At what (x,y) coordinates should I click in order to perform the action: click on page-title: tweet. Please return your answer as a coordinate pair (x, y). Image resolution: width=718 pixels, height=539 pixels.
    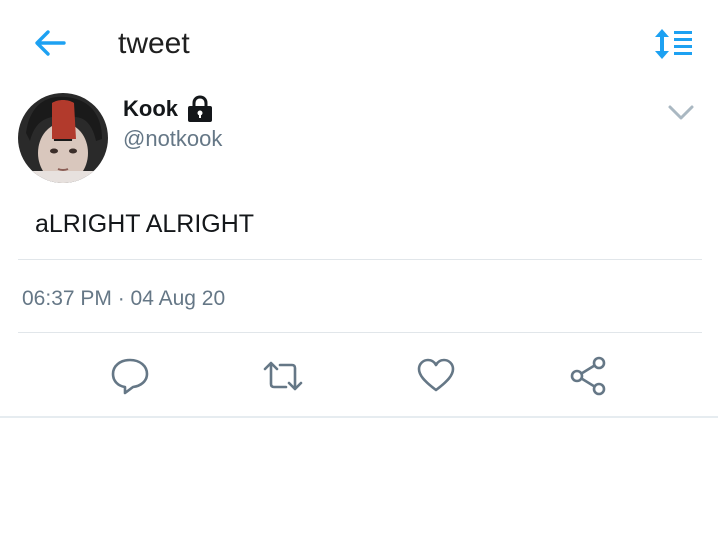
    Looking at the image, I should click on (154, 43).